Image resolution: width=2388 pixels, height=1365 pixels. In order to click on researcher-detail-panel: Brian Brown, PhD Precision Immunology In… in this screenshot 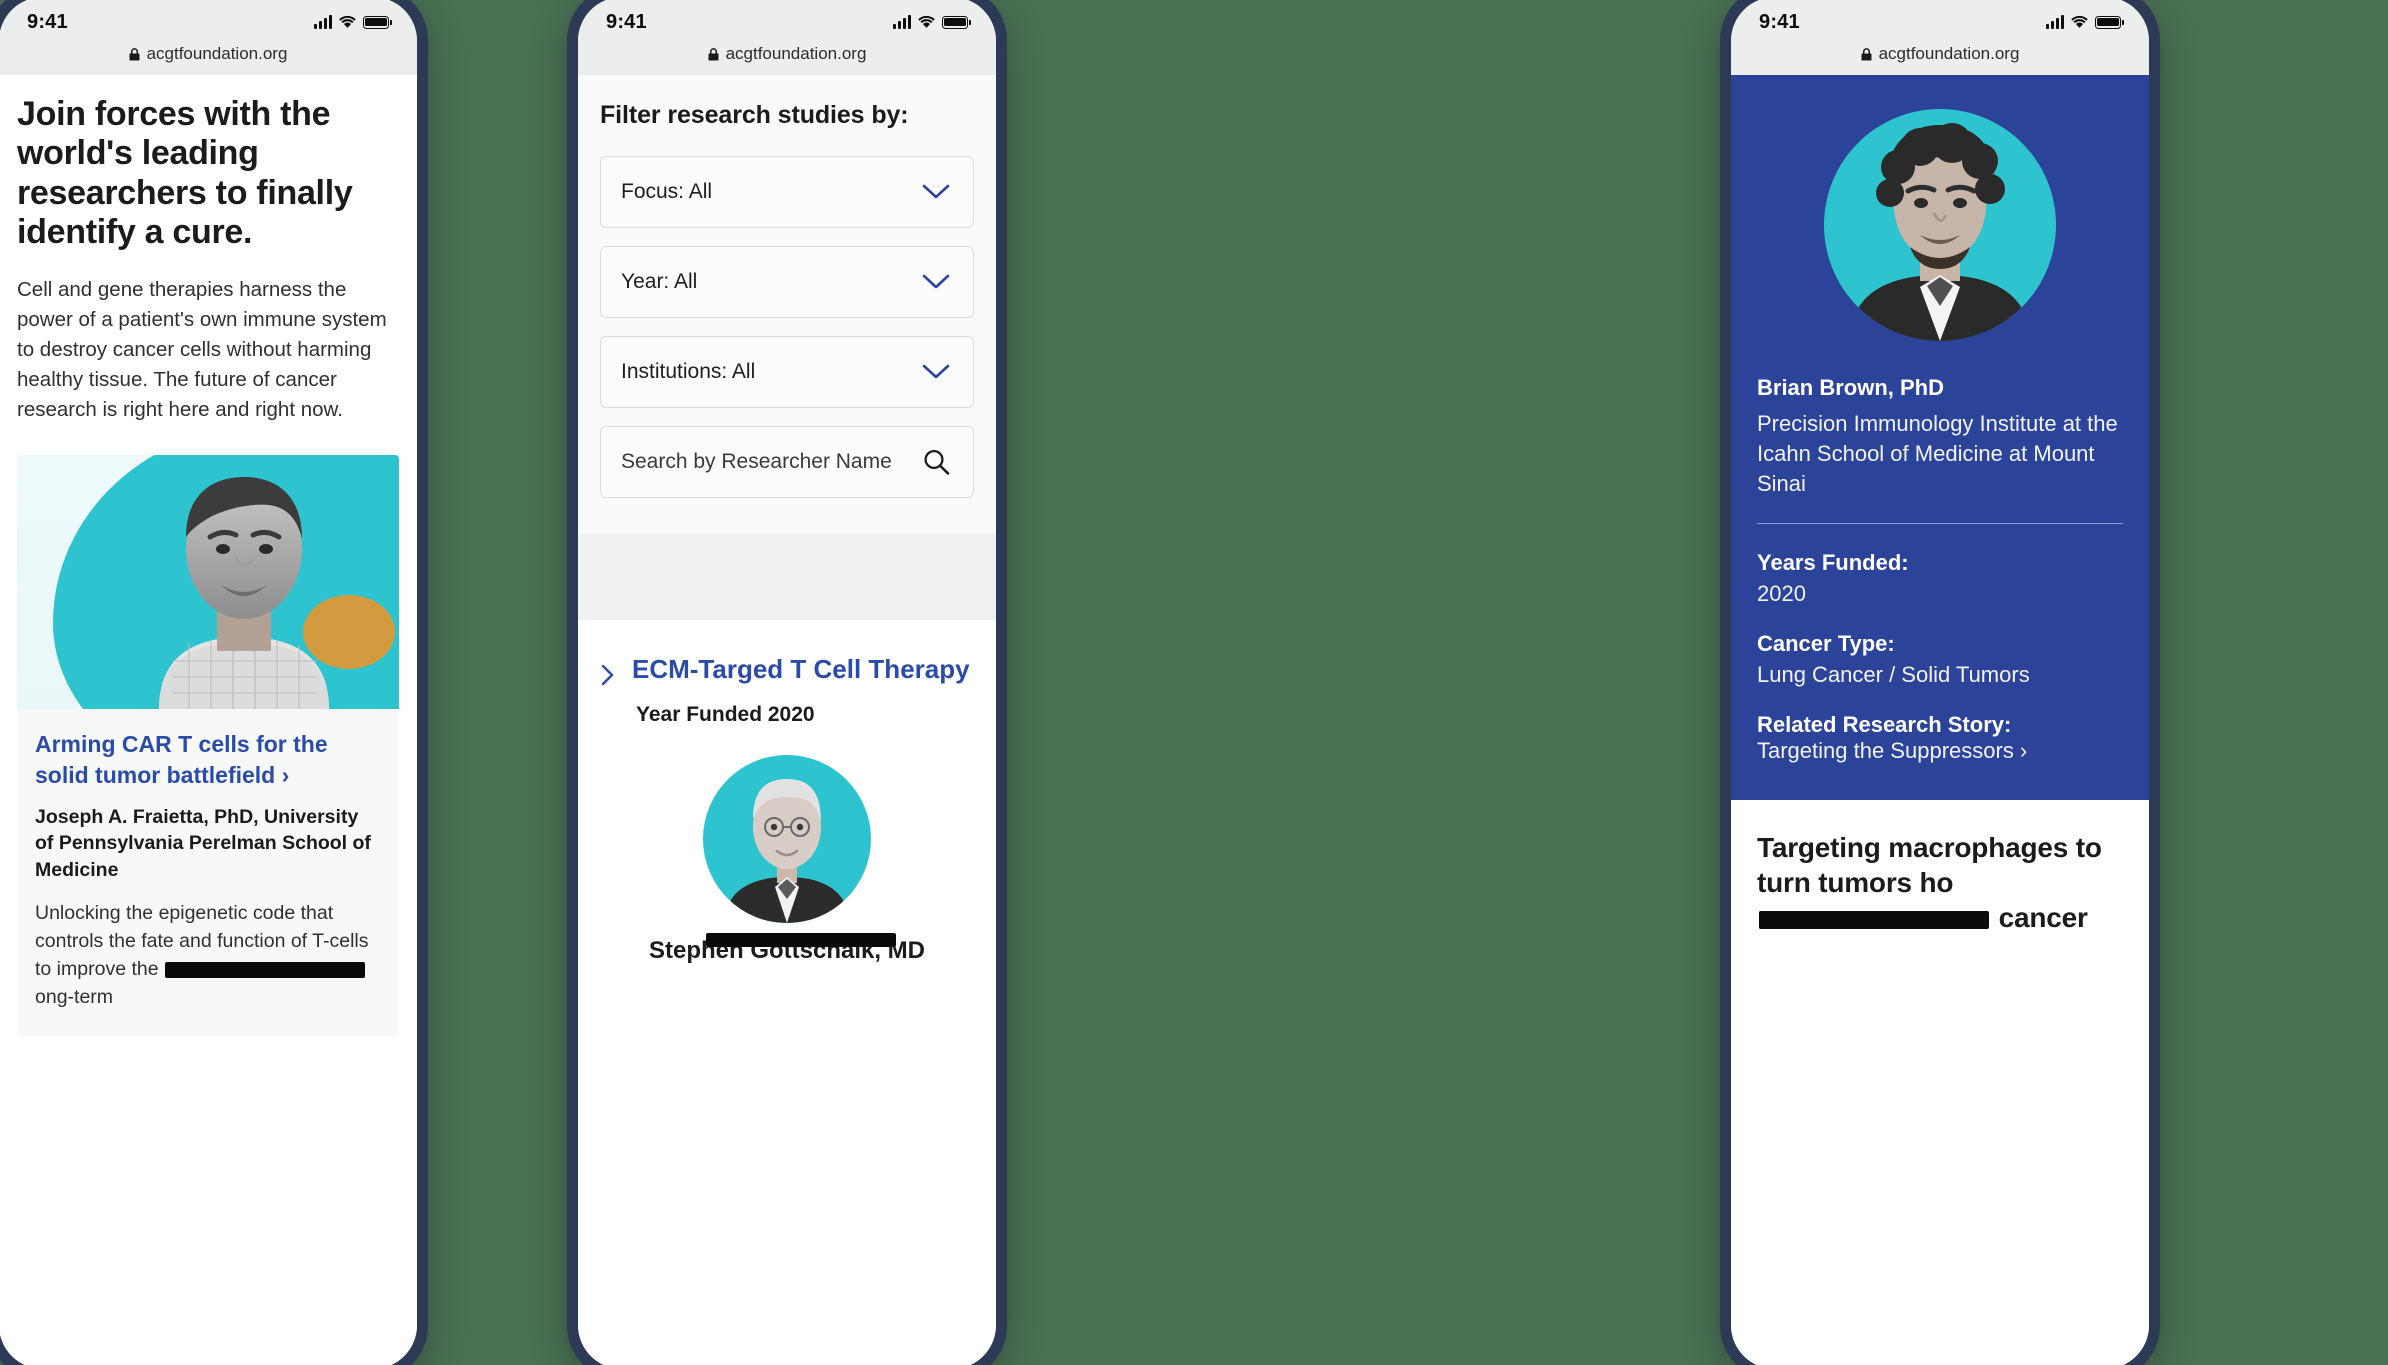, I will do `click(1940, 437)`.